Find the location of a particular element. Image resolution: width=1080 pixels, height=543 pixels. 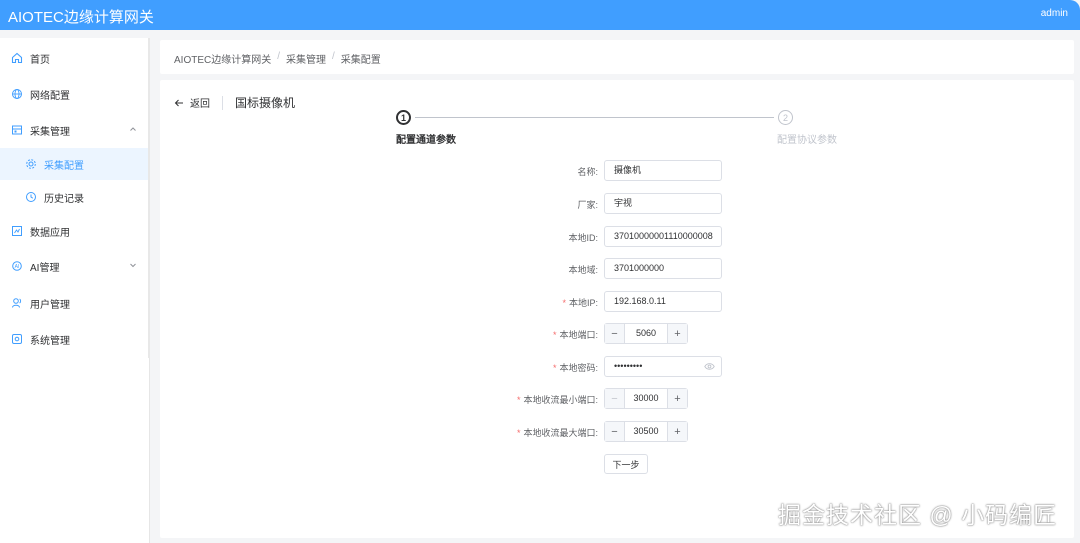

page-title: 国标摄像机 is located at coordinates (265, 103).